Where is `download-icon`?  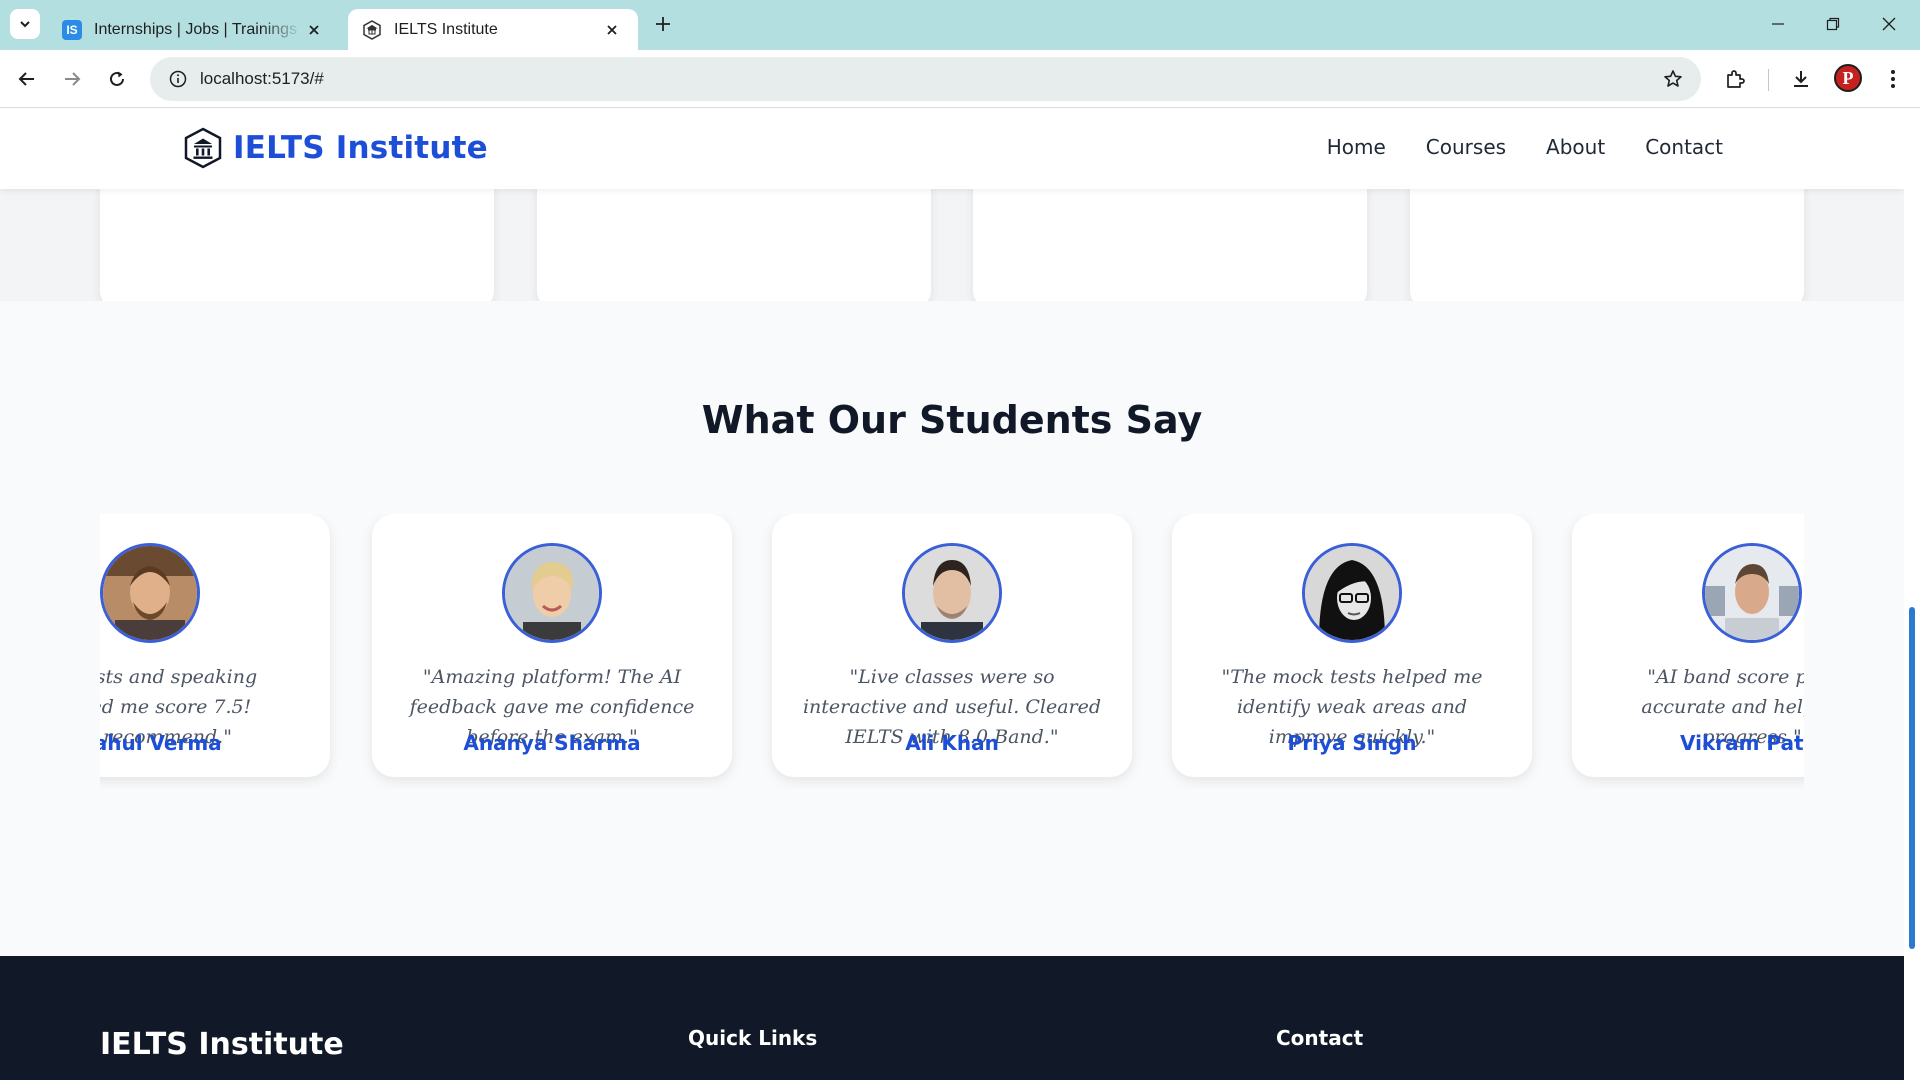
download-icon is located at coordinates (1801, 79).